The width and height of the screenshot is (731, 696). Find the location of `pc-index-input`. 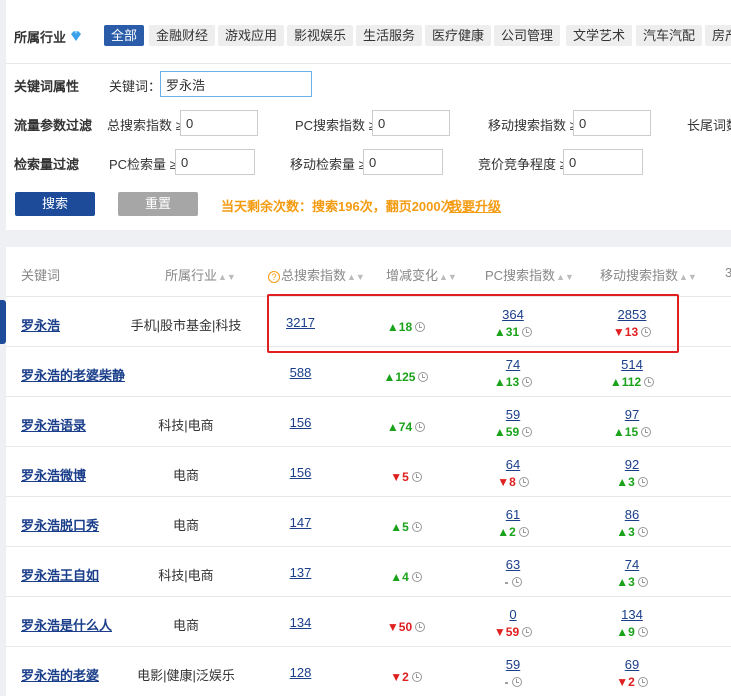

pc-index-input is located at coordinates (411, 123).